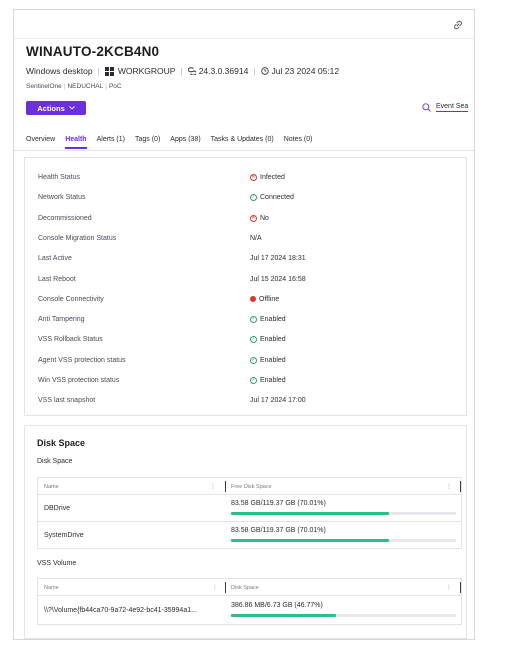 This screenshot has width=505, height=649. What do you see at coordinates (264, 71) in the screenshot?
I see `clock-icon` at bounding box center [264, 71].